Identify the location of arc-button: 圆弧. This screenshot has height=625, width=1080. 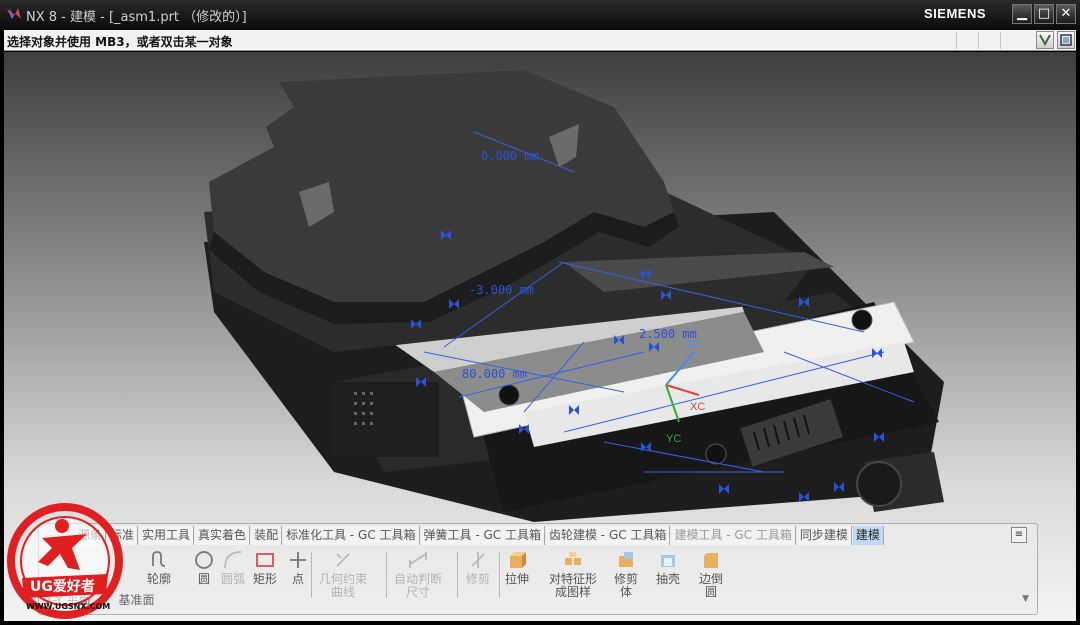
(233, 568).